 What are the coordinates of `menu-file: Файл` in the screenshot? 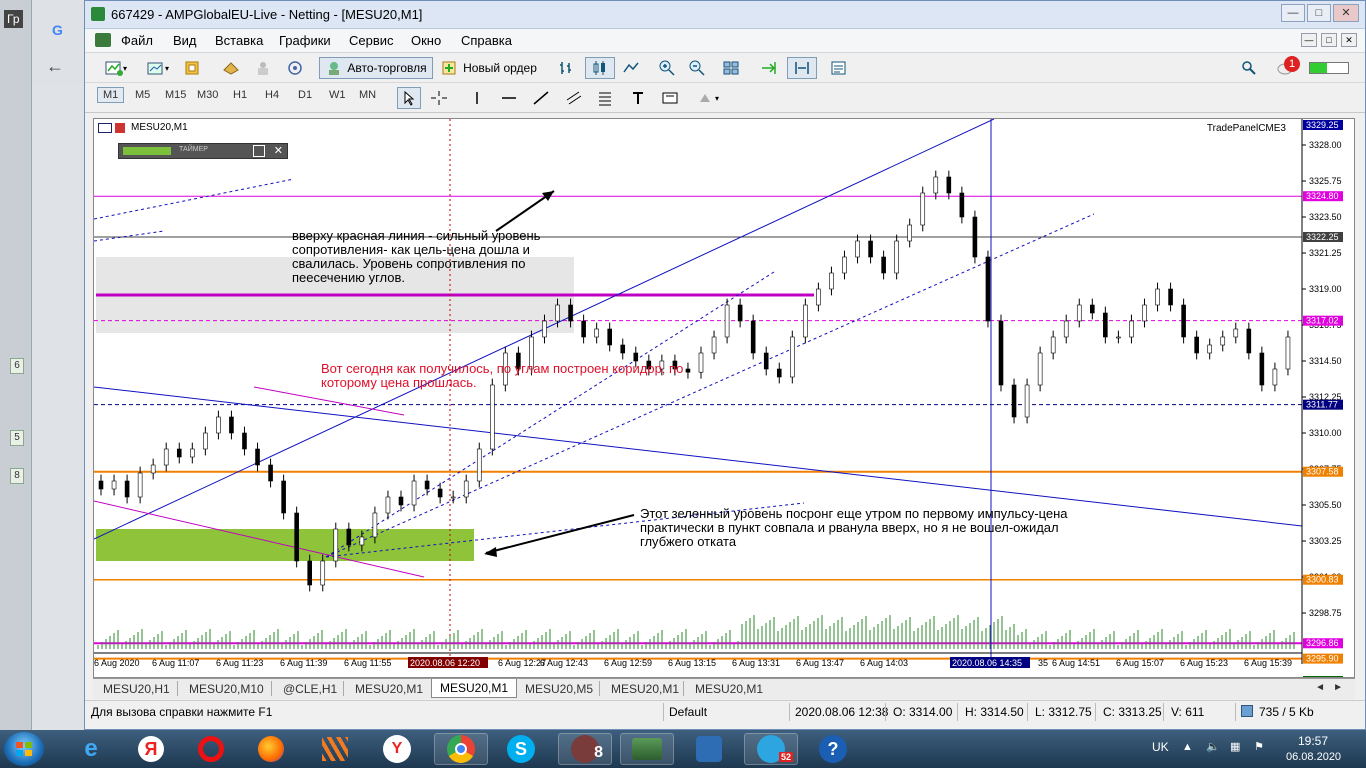 It's located at (137, 40).